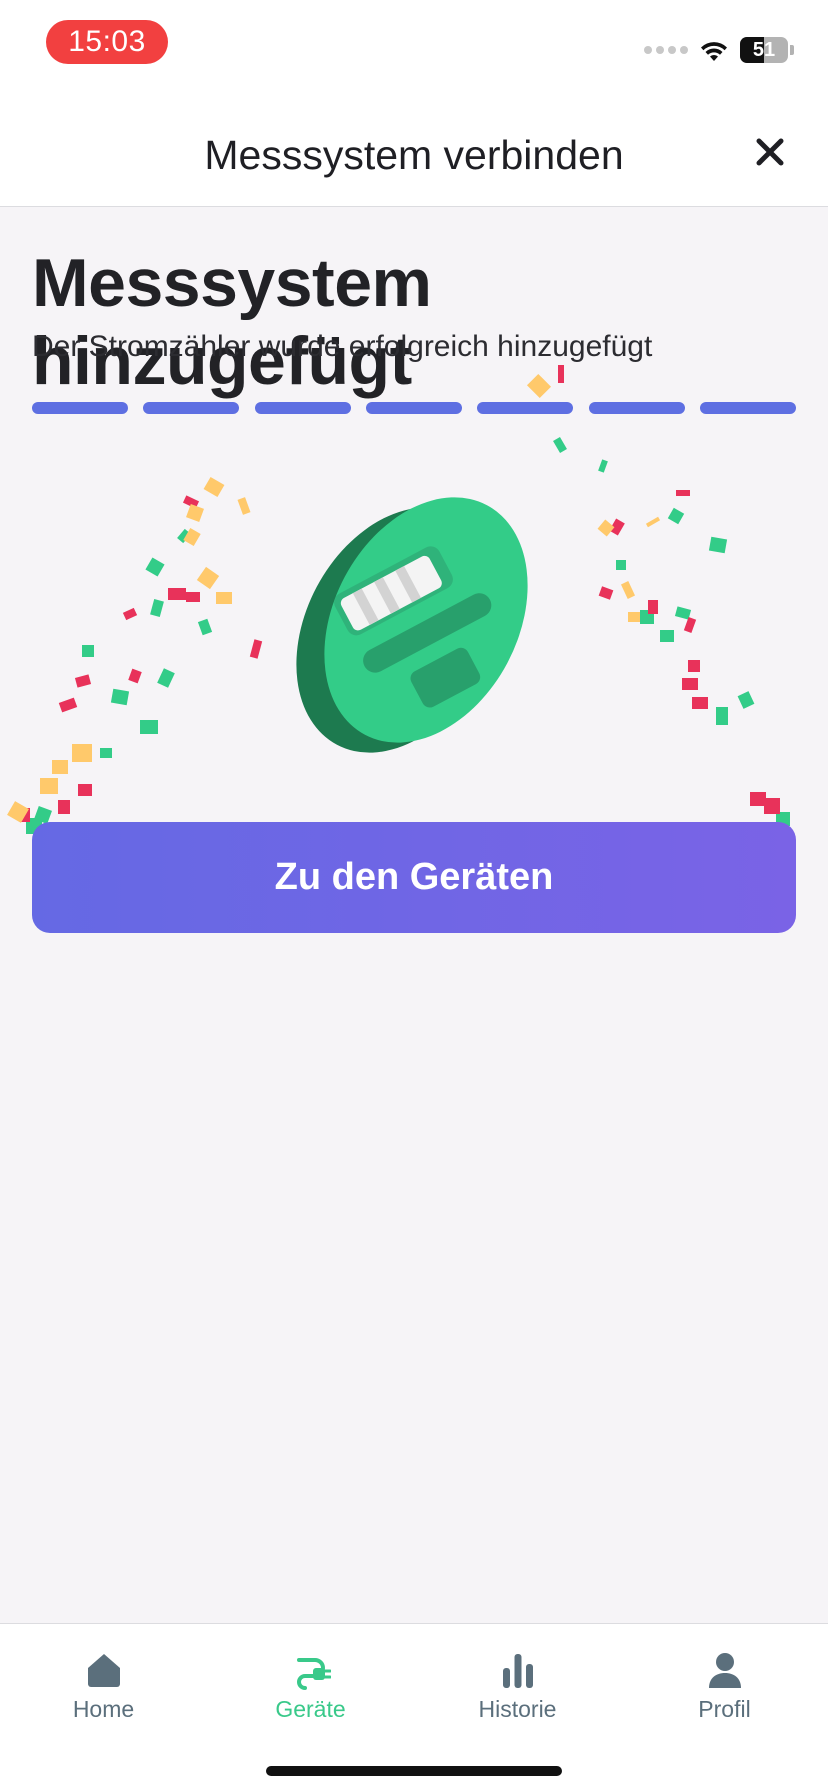  I want to click on plug-icon, so click(313, 1674).